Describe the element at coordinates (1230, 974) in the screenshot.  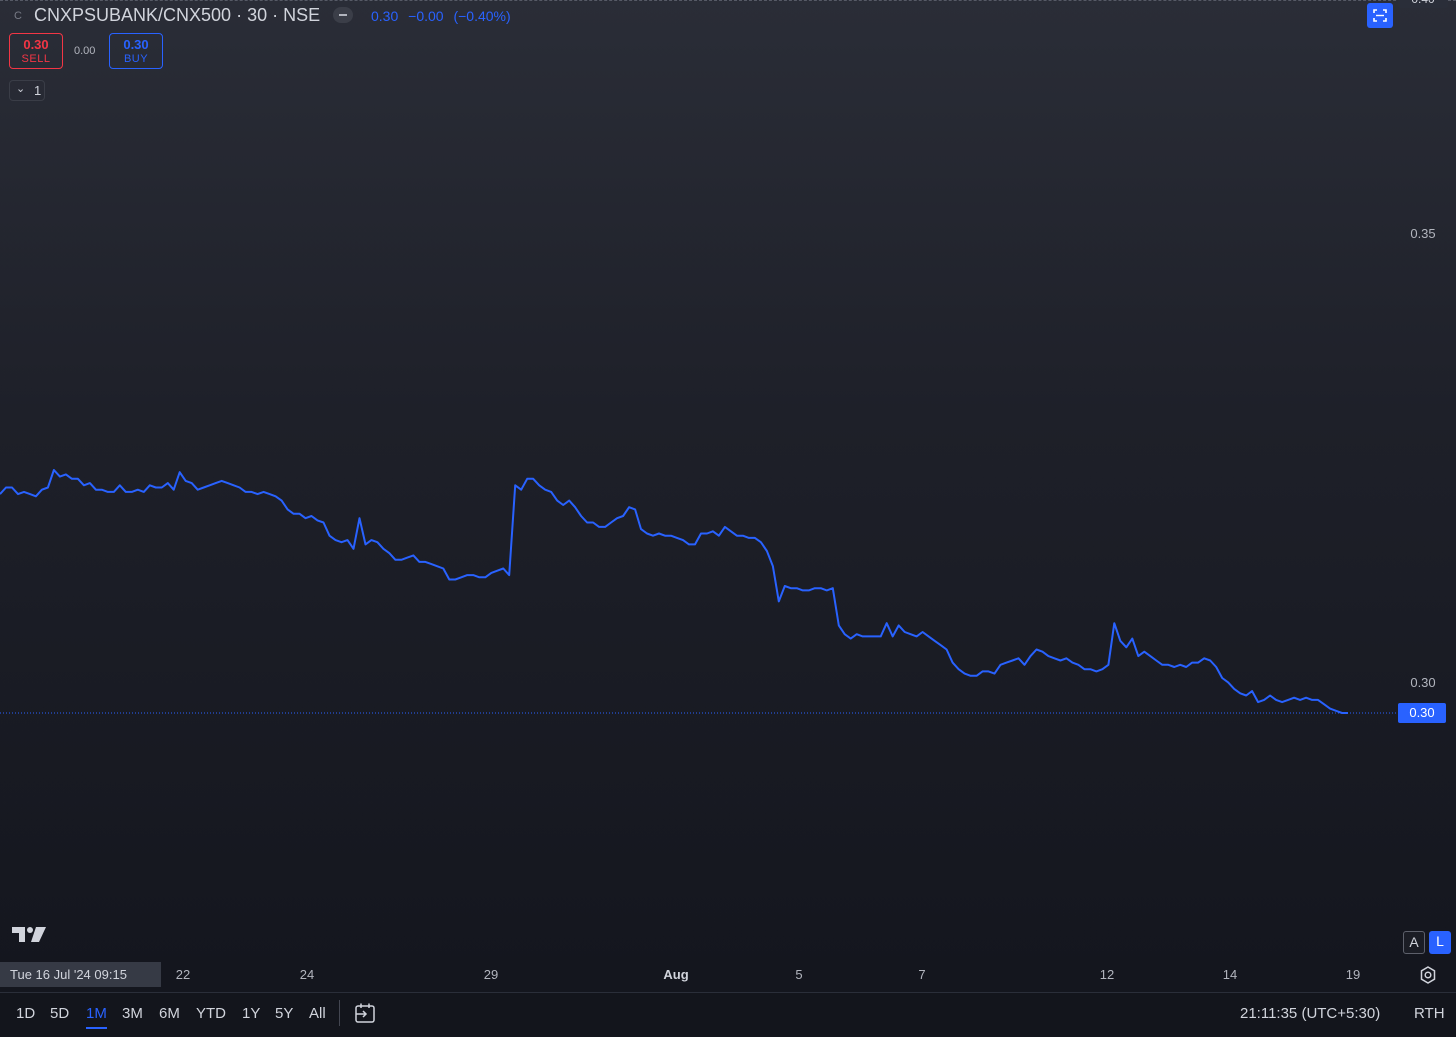
I see `x-tick-label: 14` at that location.